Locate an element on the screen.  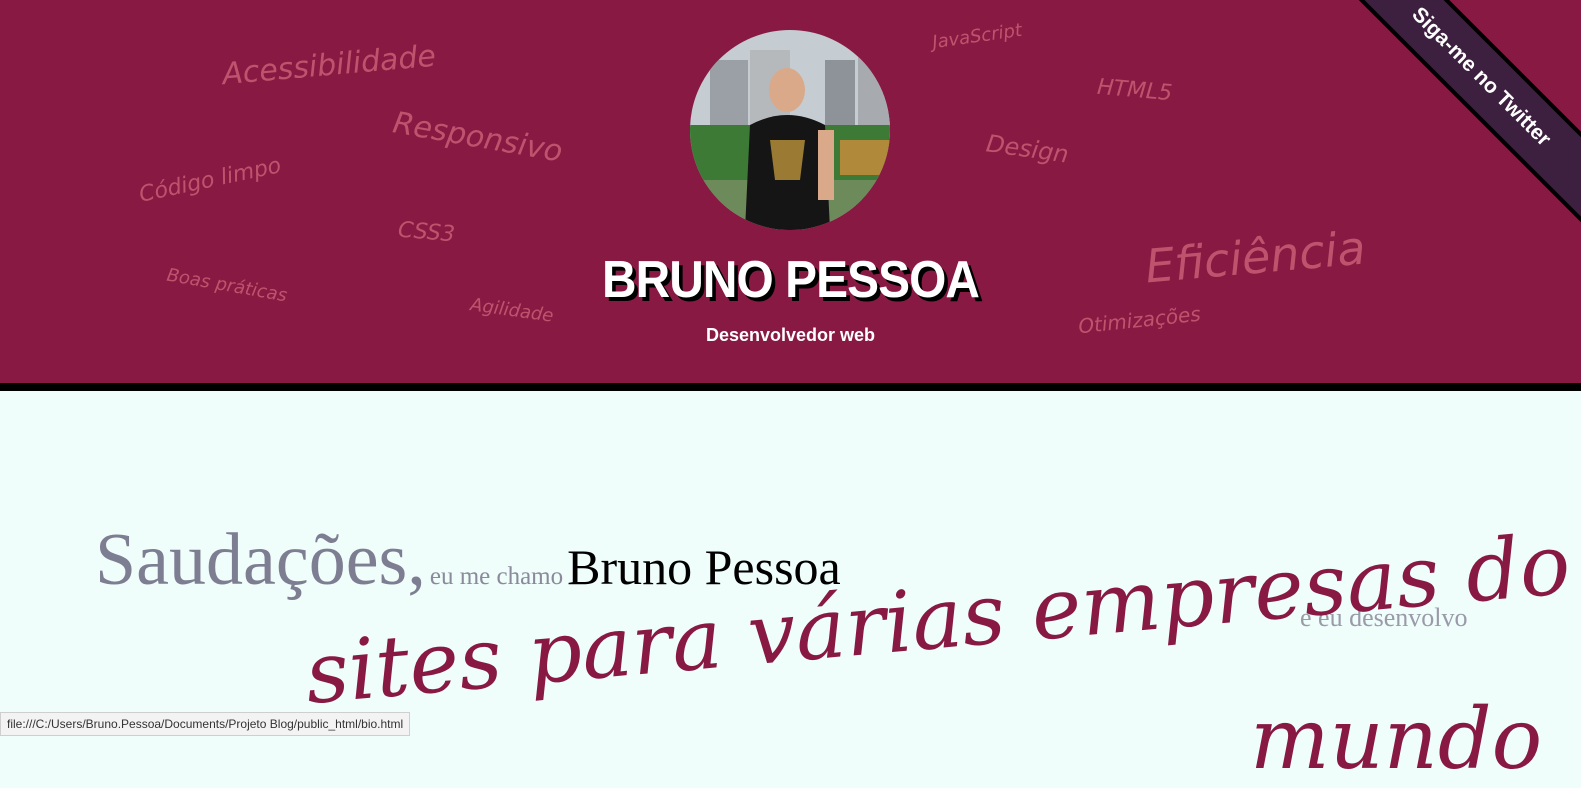
headline-text-2: mundo is located at coordinates (1396, 739).